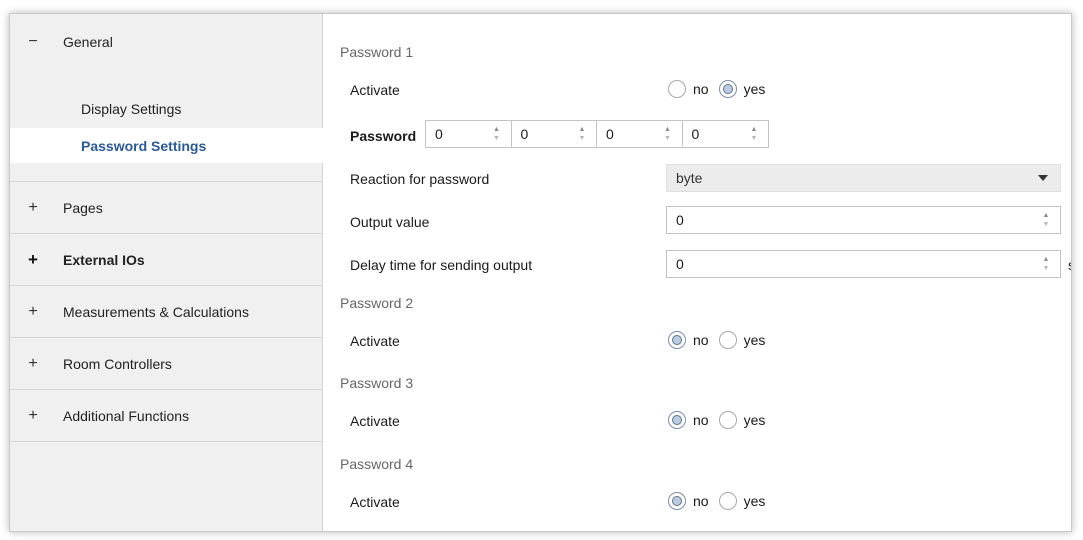 The height and width of the screenshot is (540, 1083). What do you see at coordinates (104, 259) in the screenshot?
I see `nav-item-label: External IOs` at bounding box center [104, 259].